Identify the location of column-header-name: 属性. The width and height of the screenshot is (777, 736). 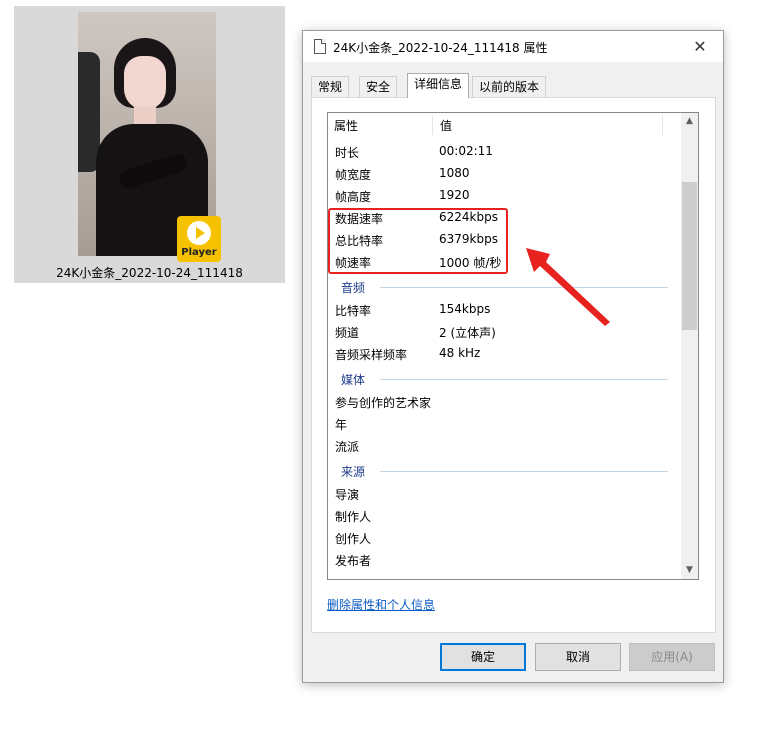
(346, 125).